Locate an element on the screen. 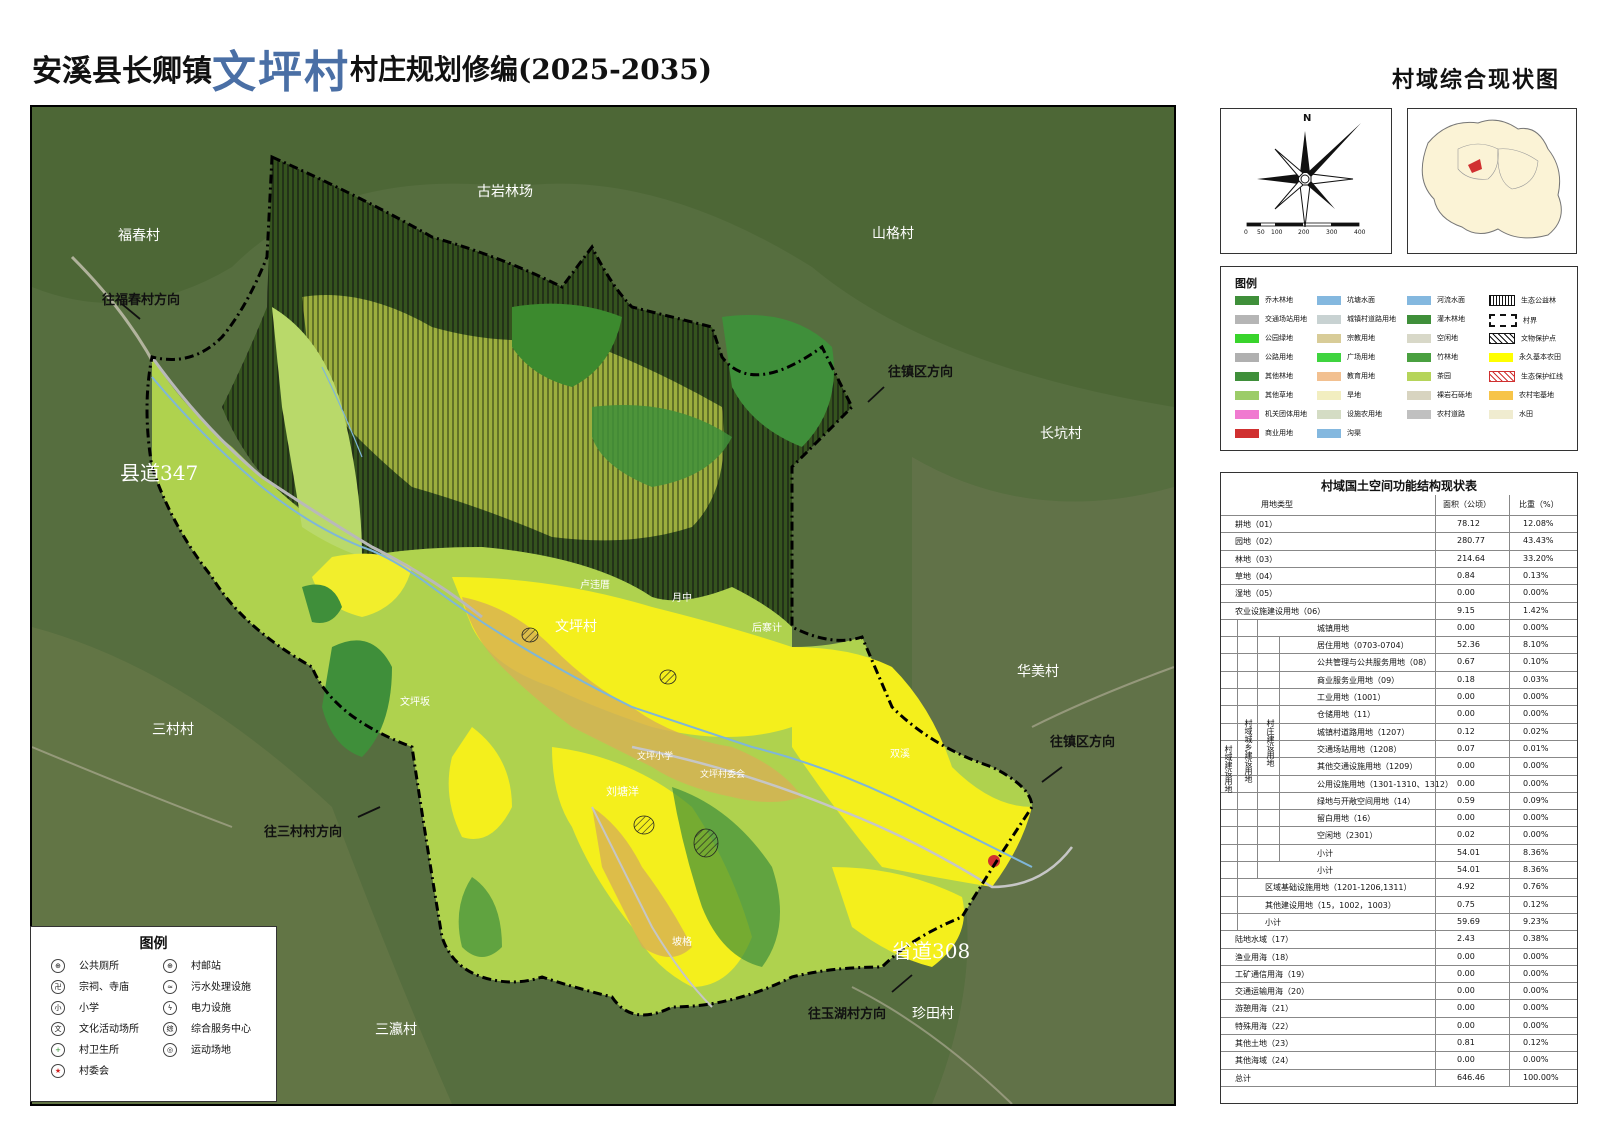 This screenshot has width=1600, height=1131. legend-label: 交通场站用地 is located at coordinates (1286, 319).